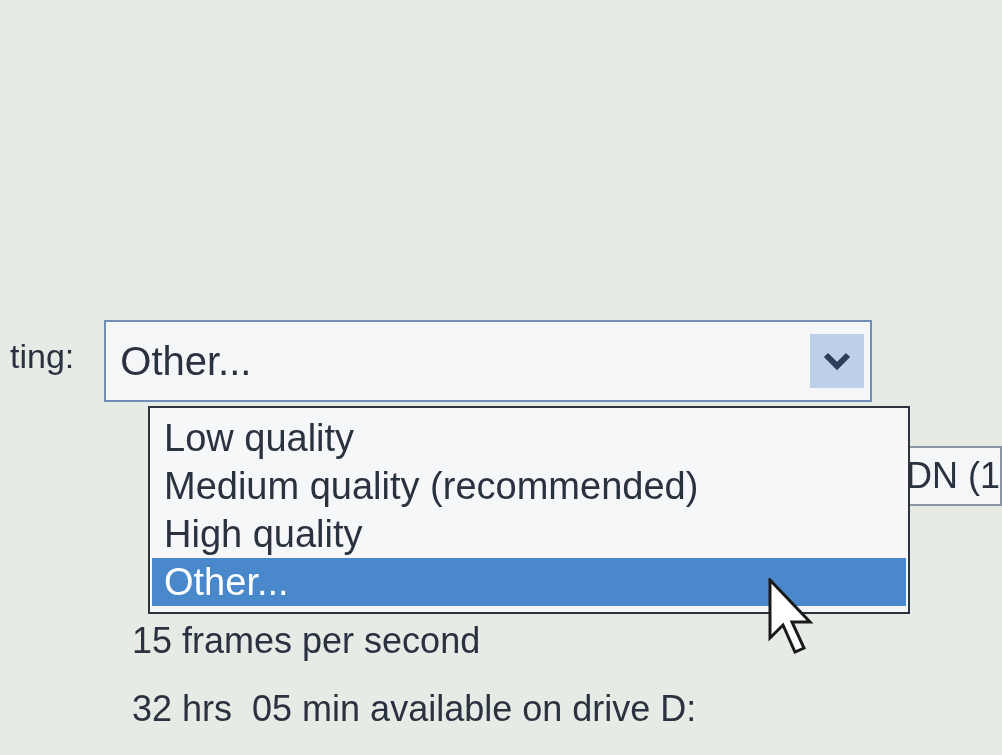 This screenshot has height=755, width=1002. I want to click on chevron-icon, so click(837, 361).